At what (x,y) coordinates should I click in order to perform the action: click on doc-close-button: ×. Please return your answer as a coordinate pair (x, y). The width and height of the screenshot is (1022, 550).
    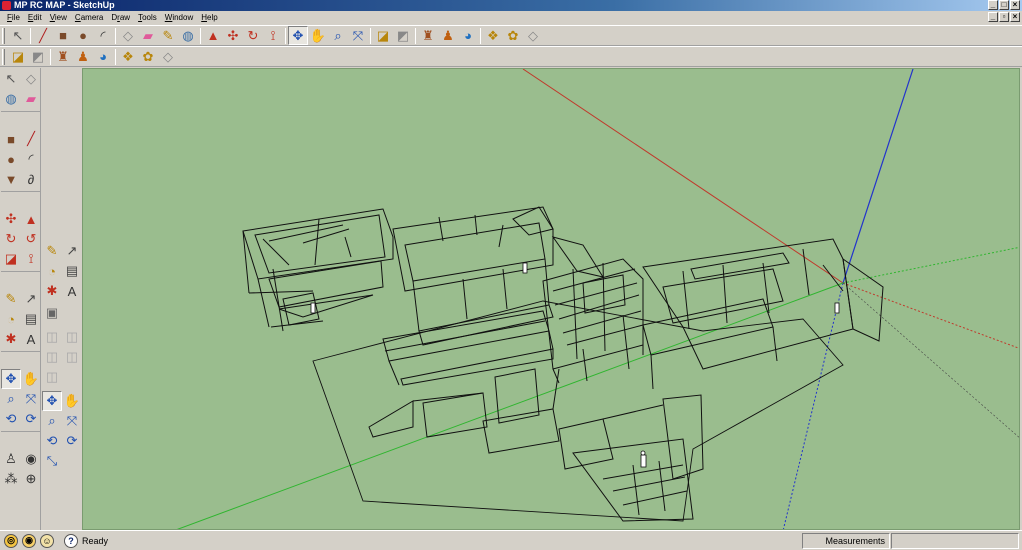
    Looking at the image, I should click on (1015, 17).